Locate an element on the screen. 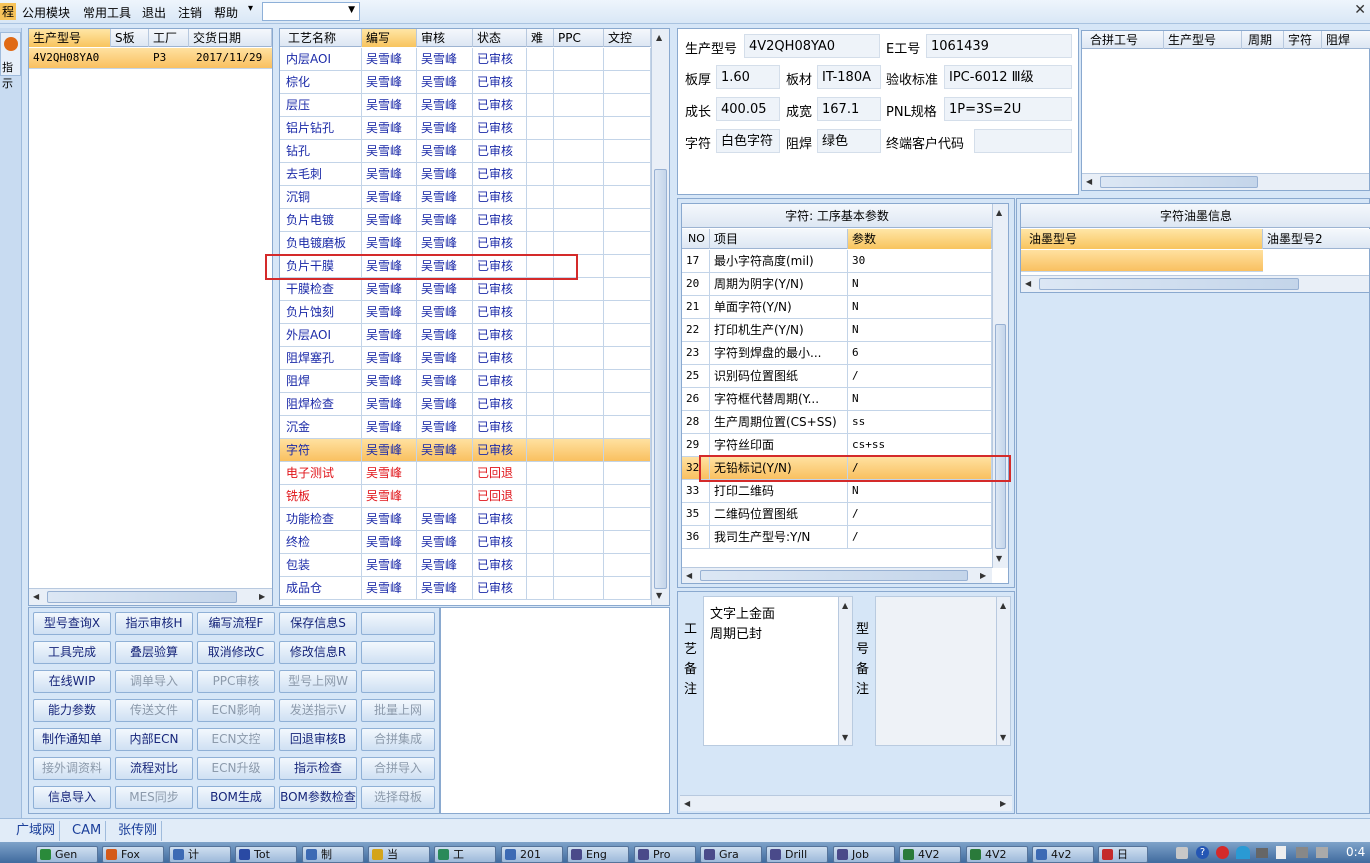 This screenshot has height=863, width=1370. taskbar-button: 4v2 is located at coordinates (1063, 854).